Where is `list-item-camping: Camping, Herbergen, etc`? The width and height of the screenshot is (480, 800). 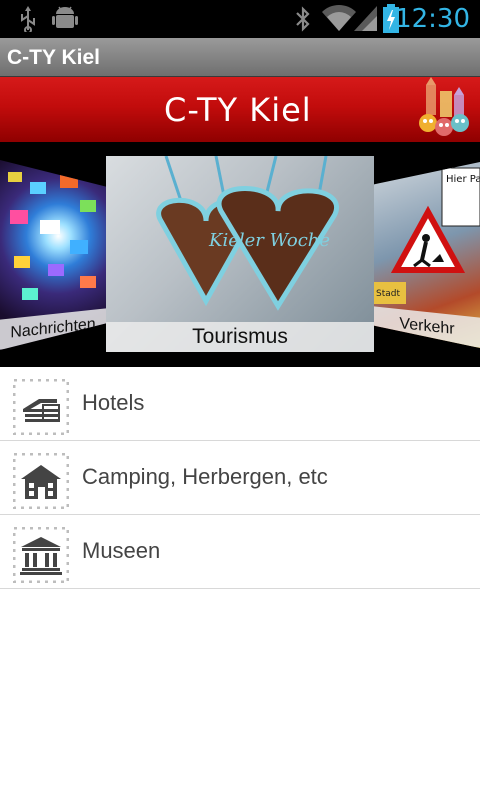
list-item-camping: Camping, Herbergen, etc is located at coordinates (240, 478).